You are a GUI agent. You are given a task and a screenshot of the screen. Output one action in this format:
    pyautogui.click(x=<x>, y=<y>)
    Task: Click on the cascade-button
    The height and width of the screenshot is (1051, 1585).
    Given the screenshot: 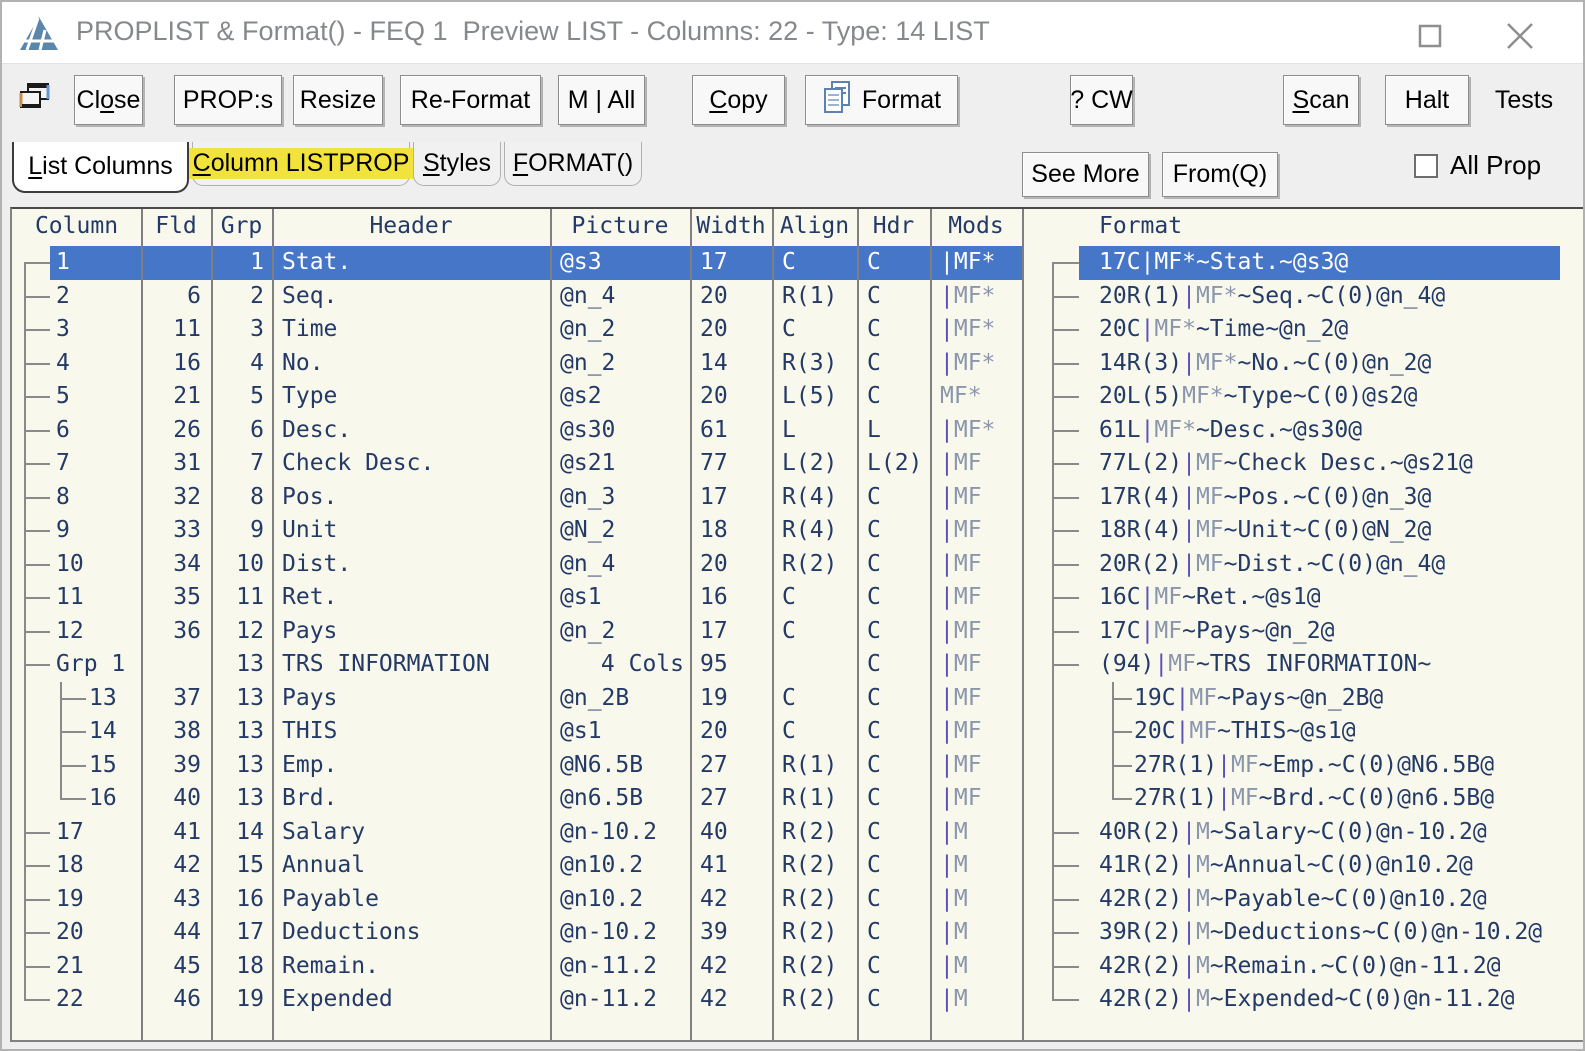 What is the action you would take?
    pyautogui.click(x=35, y=100)
    